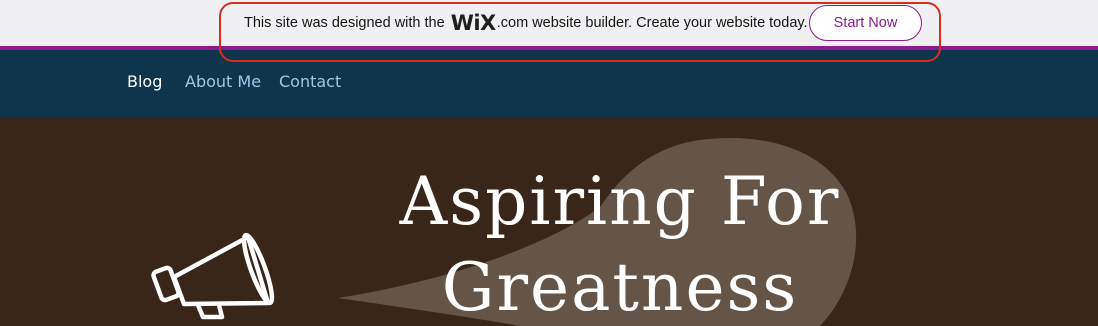  What do you see at coordinates (310, 81) in the screenshot?
I see `nav-item-contact: Contact` at bounding box center [310, 81].